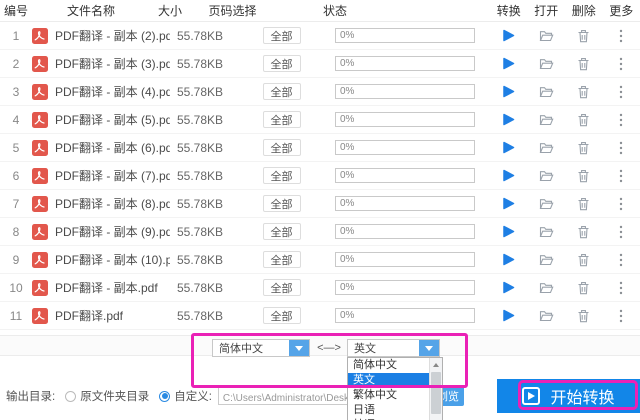 This screenshot has width=640, height=420. Describe the element at coordinates (320, 260) in the screenshot. I see `table-row: 9 PDF翻译 - 副本 (10).pdf 55.78KB 全部 0%` at that location.